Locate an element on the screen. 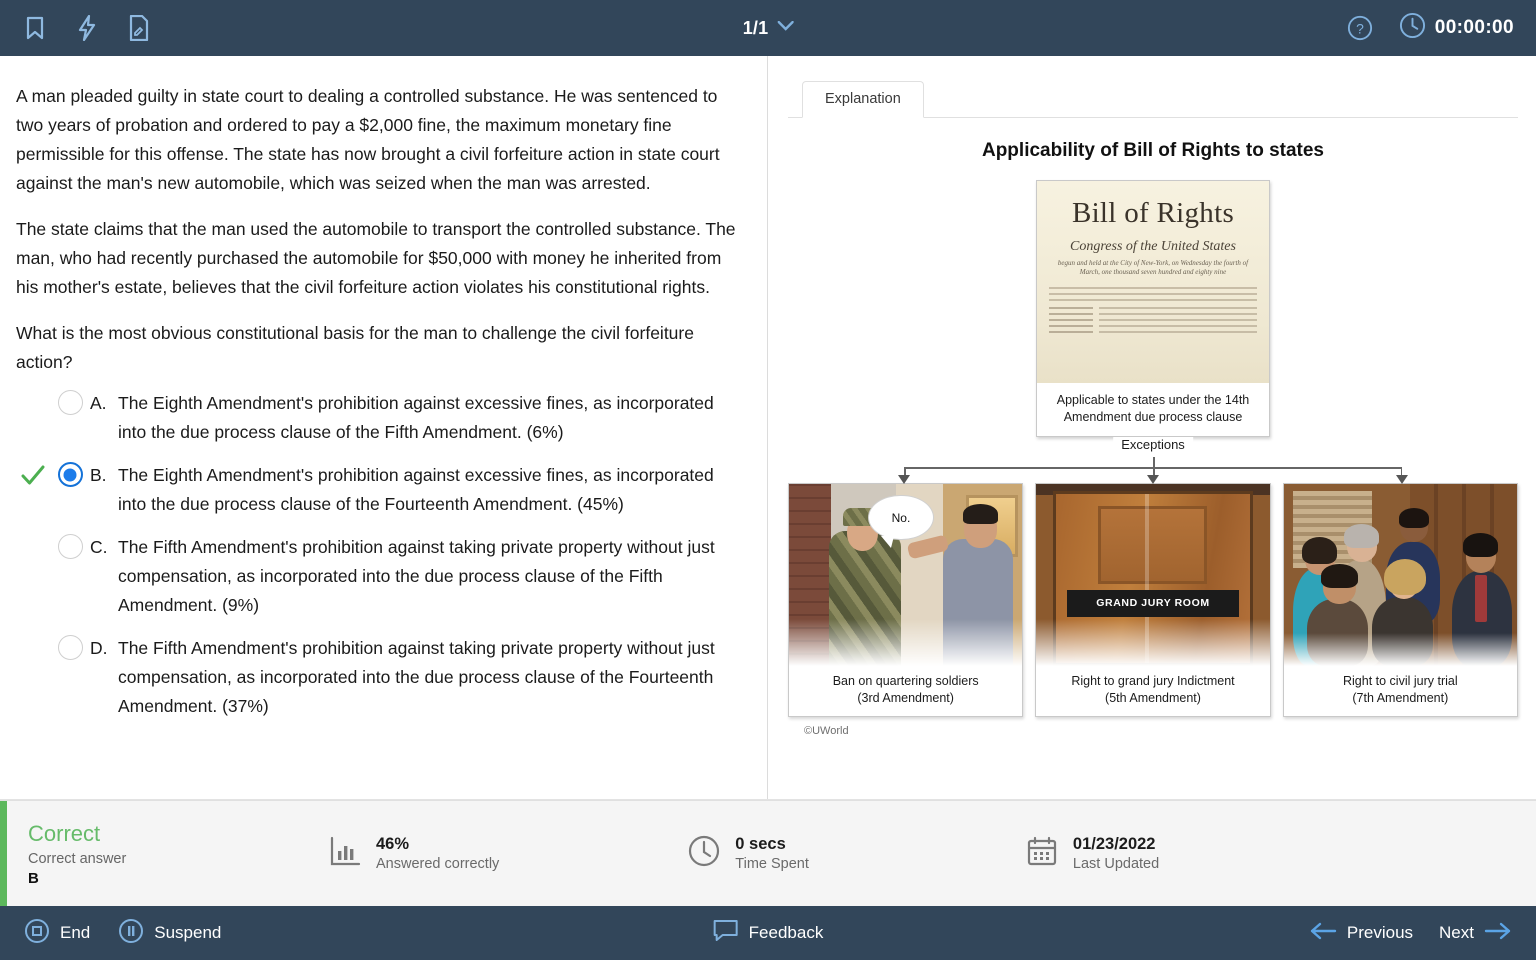  choice-b-radio-slot is located at coordinates (70, 474).